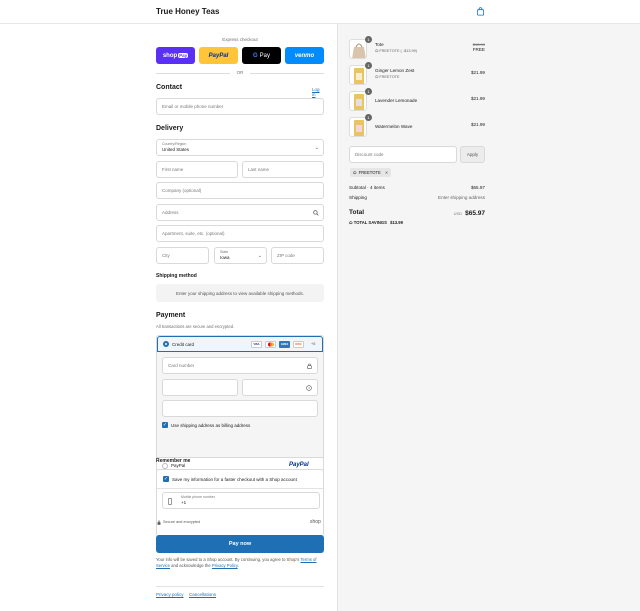  What do you see at coordinates (240, 190) in the screenshot?
I see `company-field: Company (optional)` at bounding box center [240, 190].